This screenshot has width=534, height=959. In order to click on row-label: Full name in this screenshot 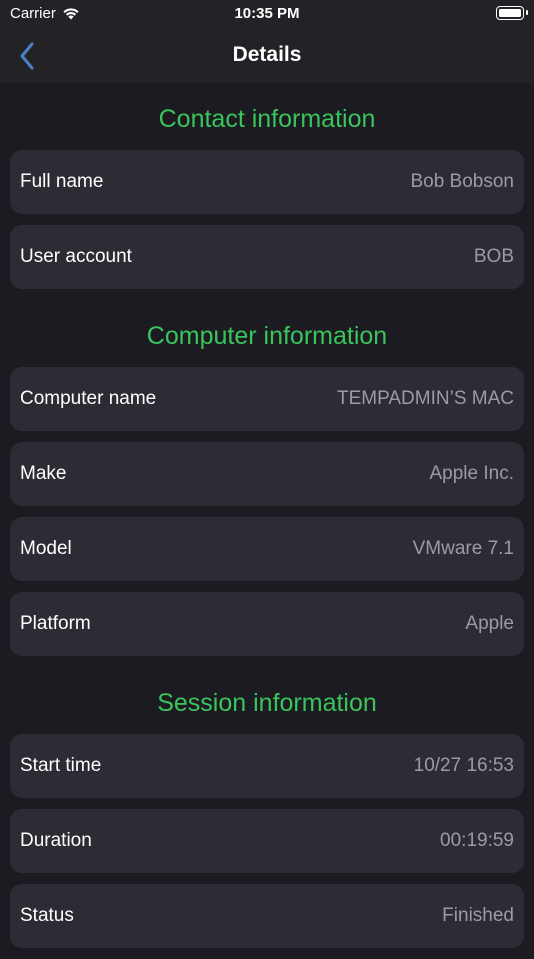, I will do `click(62, 181)`.